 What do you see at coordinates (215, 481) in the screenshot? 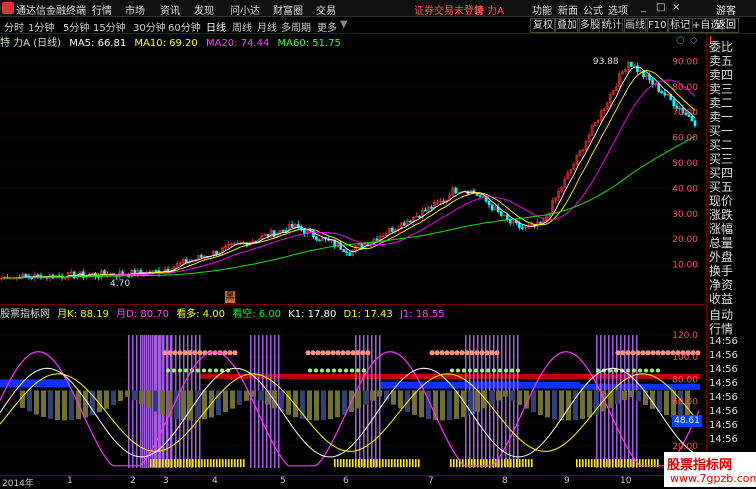
I see `x-tick: 4` at bounding box center [215, 481].